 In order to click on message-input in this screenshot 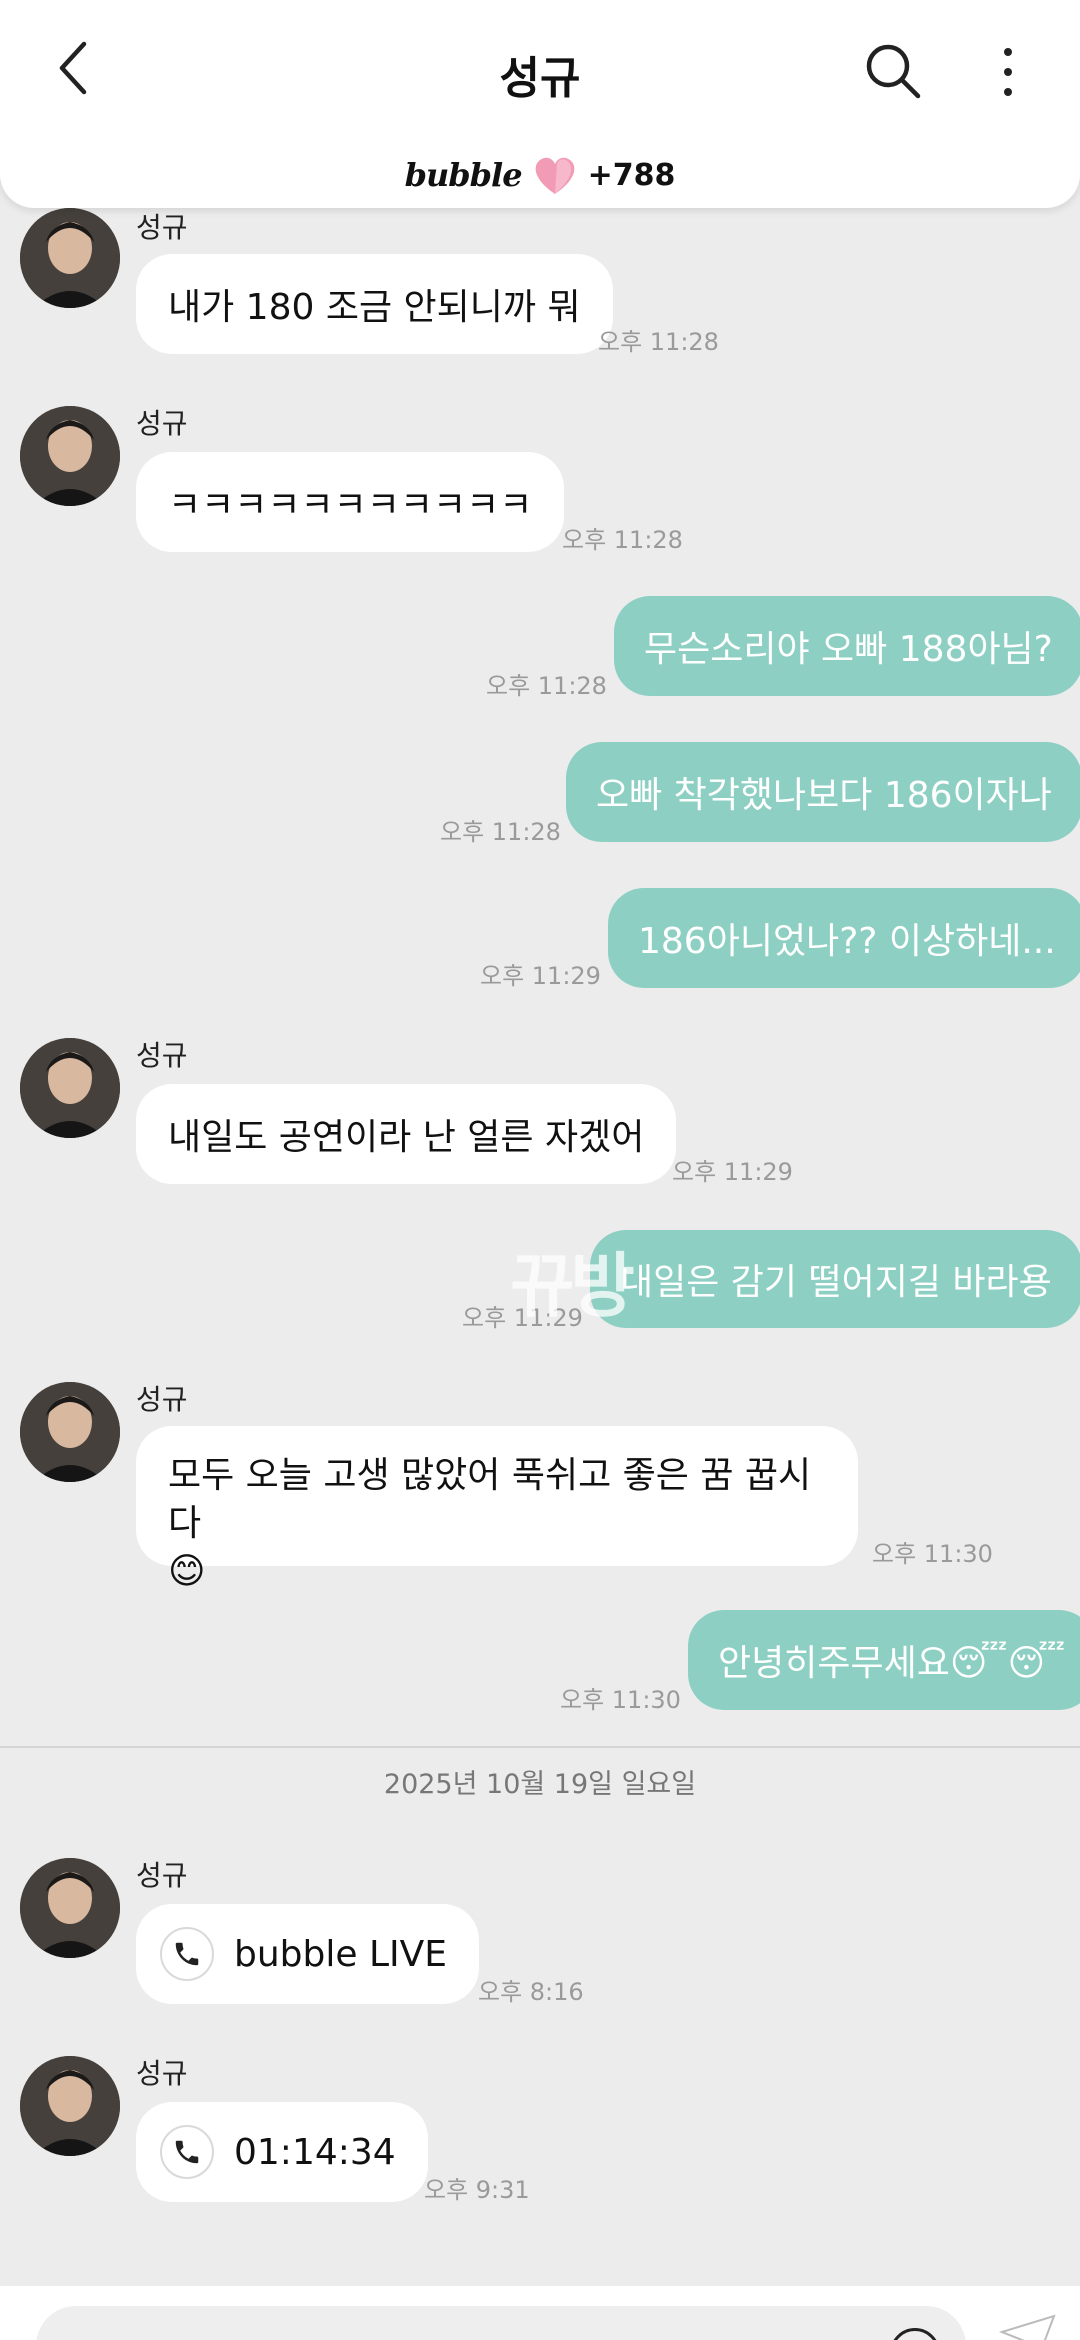, I will do `click(501, 2323)`.